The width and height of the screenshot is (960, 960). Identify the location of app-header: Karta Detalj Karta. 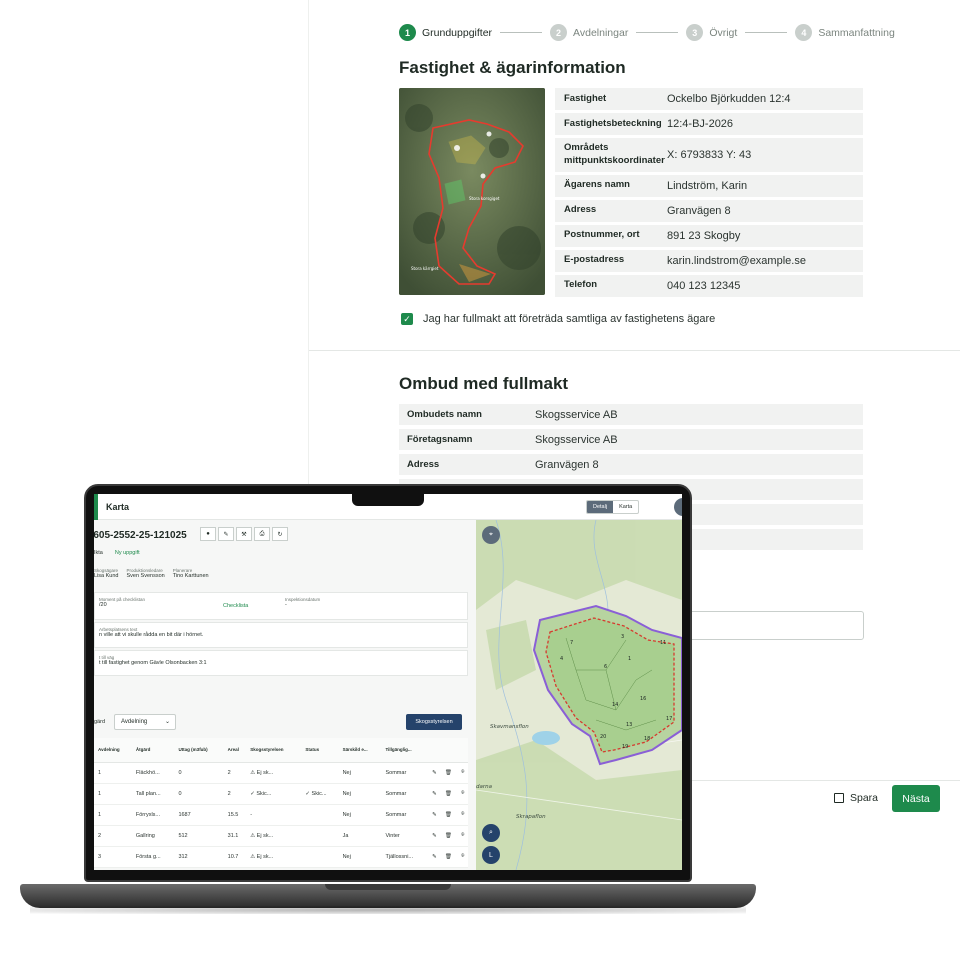
(388, 507).